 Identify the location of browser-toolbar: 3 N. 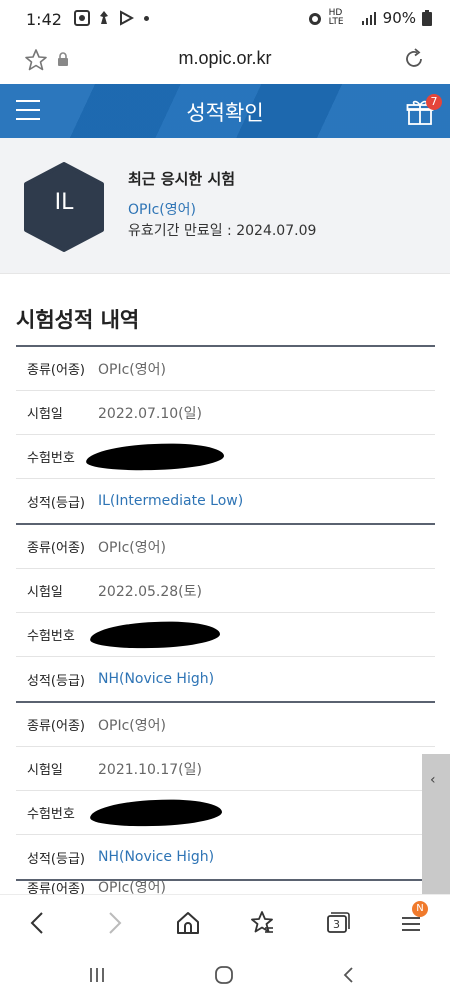
(225, 923).